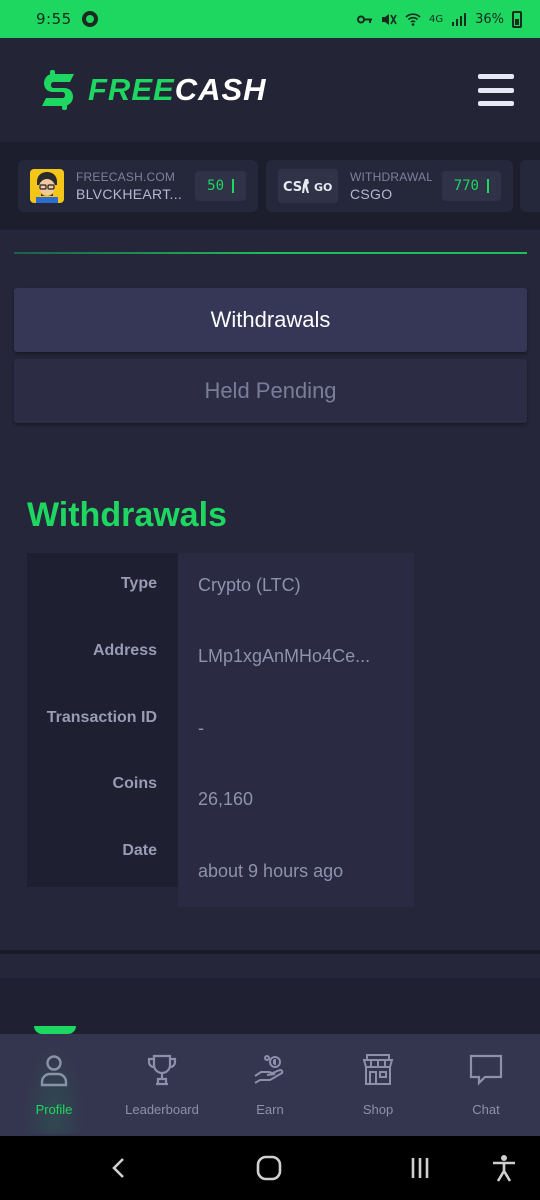 Image resolution: width=540 pixels, height=1200 pixels. Describe the element at coordinates (89, 19) in the screenshot. I see `navigation-app-icon` at that location.